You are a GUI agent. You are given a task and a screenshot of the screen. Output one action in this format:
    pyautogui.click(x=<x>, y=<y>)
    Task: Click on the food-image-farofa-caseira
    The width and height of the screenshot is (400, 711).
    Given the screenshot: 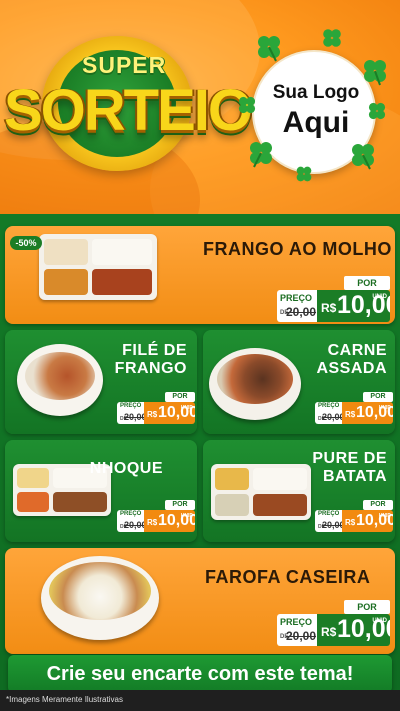 What is the action you would take?
    pyautogui.click(x=100, y=598)
    